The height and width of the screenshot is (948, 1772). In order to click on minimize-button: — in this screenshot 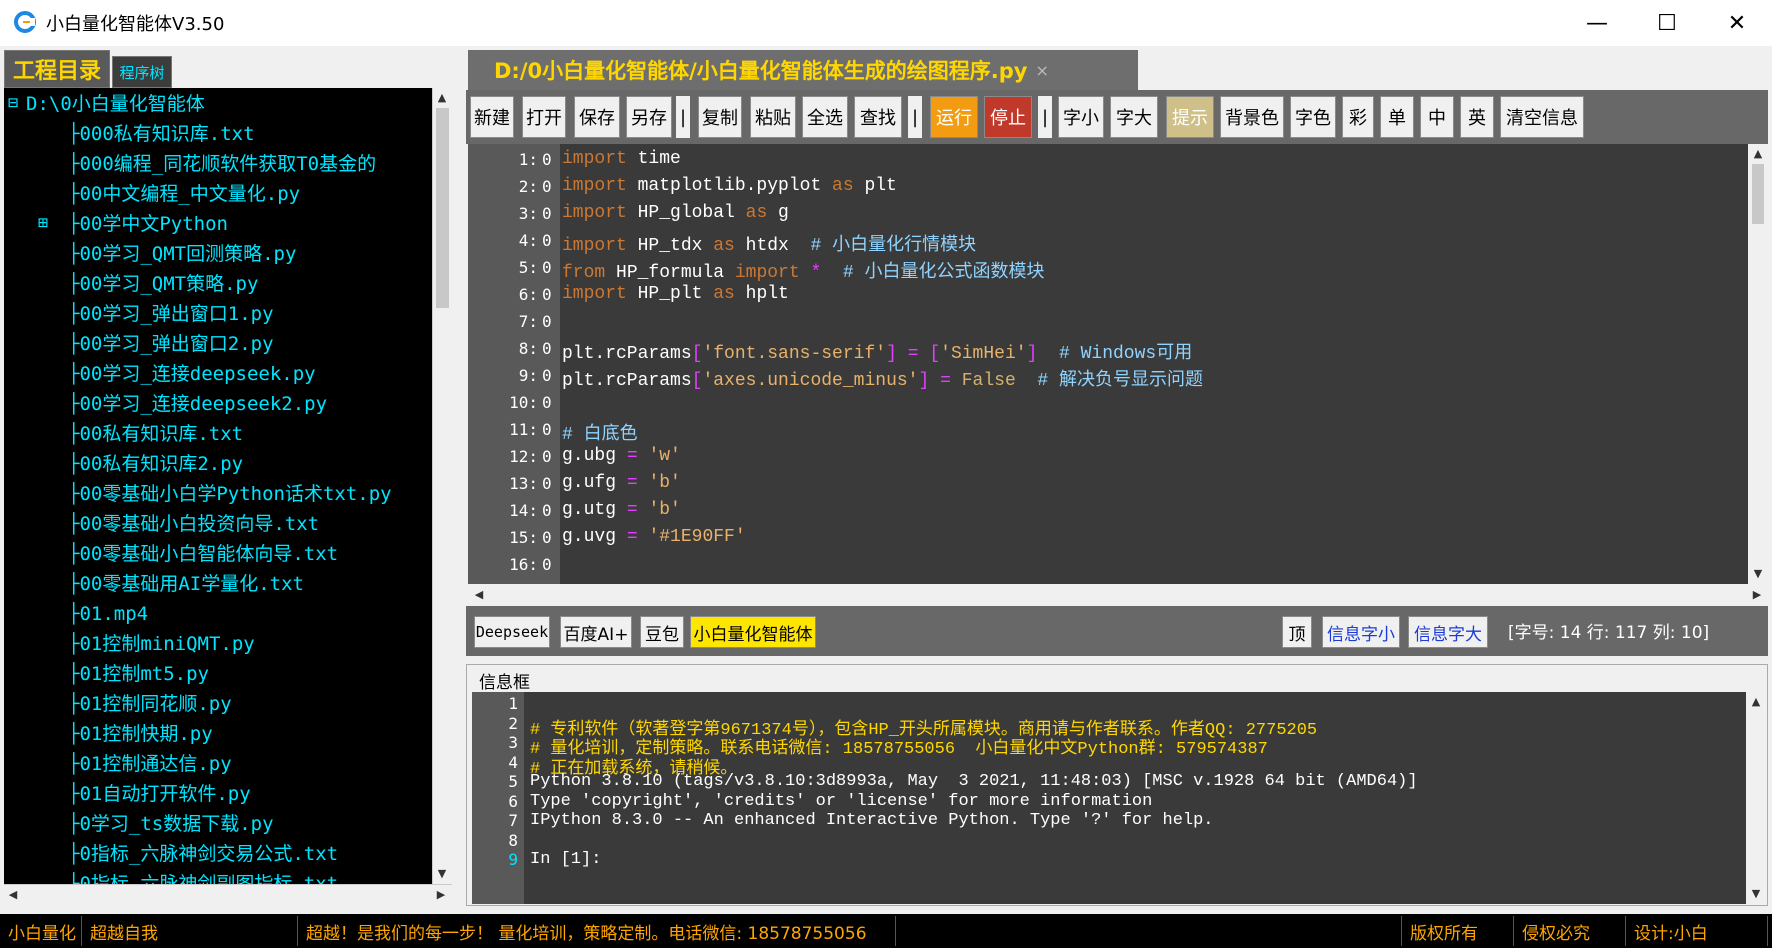, I will do `click(1597, 23)`.